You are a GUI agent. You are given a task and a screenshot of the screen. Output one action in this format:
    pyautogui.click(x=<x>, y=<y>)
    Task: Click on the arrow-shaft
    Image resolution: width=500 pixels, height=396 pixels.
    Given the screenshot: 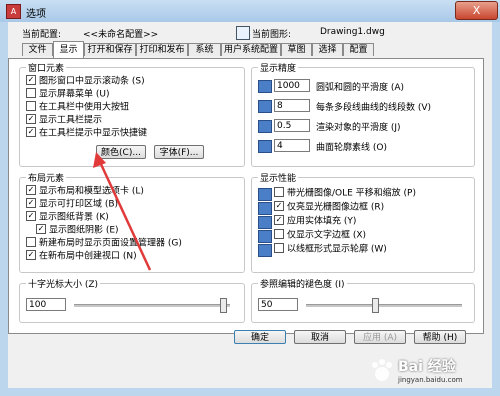 What is the action you would take?
    pyautogui.click(x=125, y=216)
    